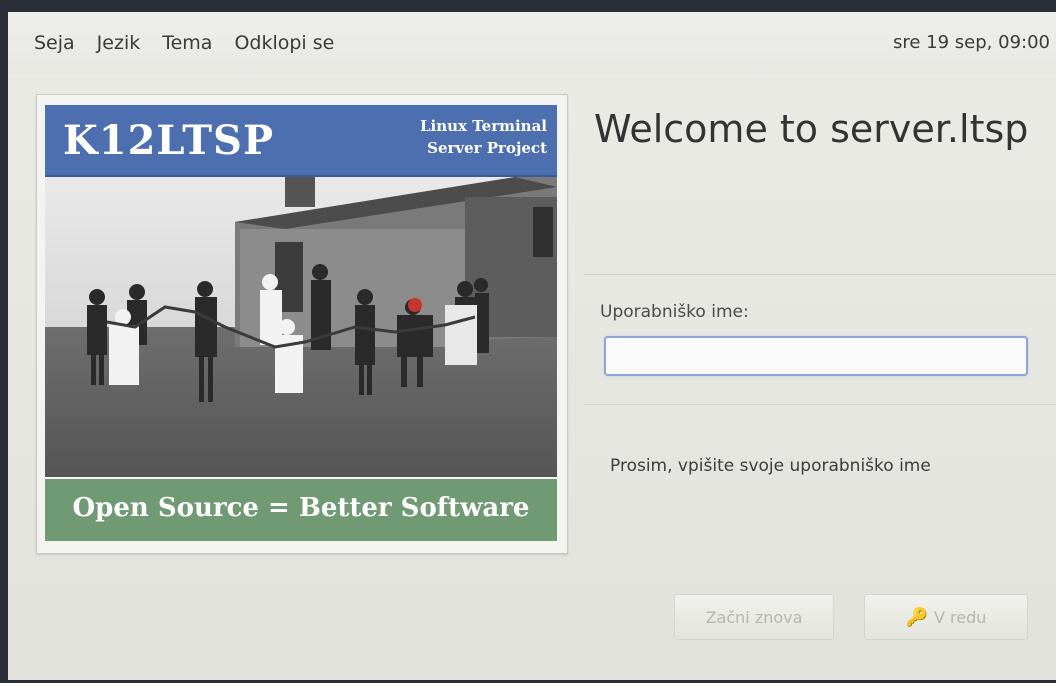 The image size is (1056, 683). I want to click on menu-language: Jezik, so click(119, 43).